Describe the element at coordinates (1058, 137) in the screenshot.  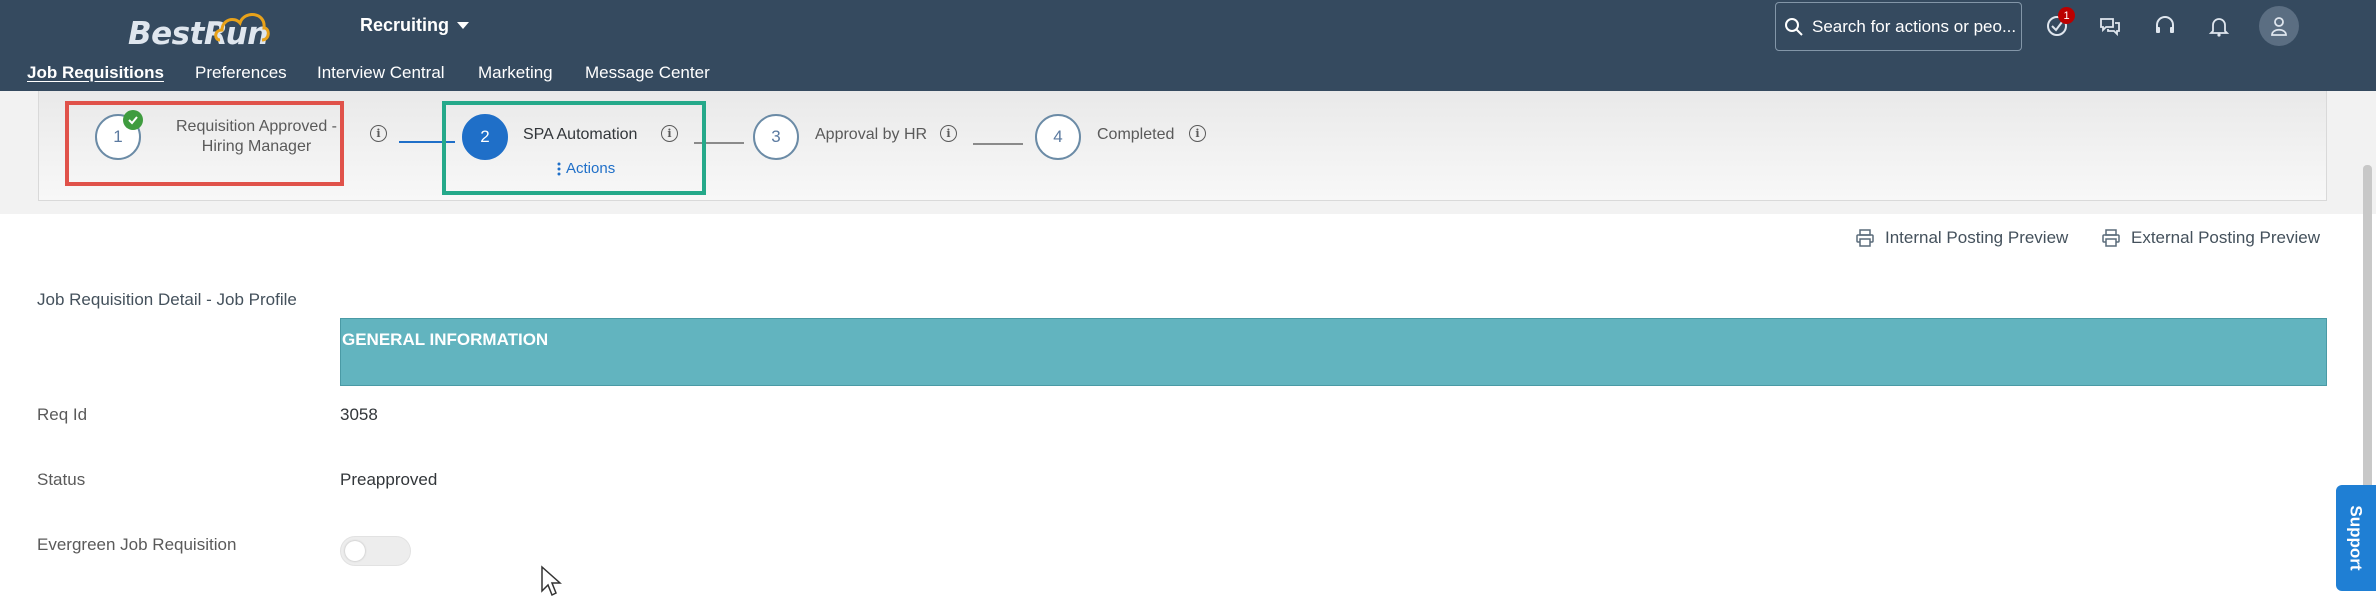
I see `step-4-circle: 4` at that location.